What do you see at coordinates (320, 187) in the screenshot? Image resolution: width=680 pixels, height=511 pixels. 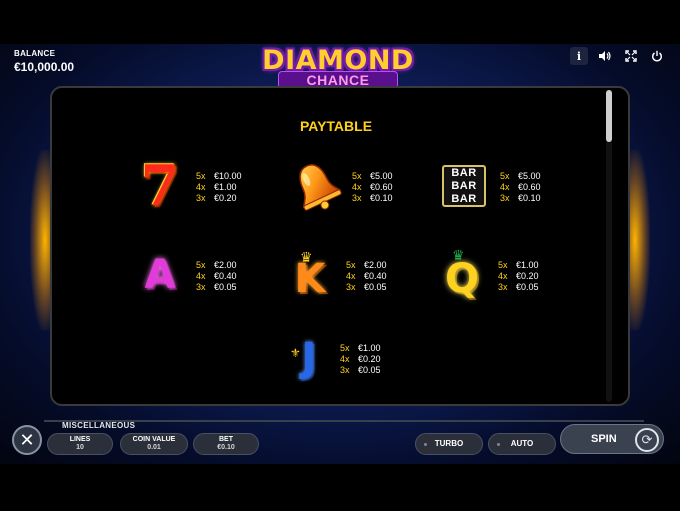 I see `bell-graphic` at bounding box center [320, 187].